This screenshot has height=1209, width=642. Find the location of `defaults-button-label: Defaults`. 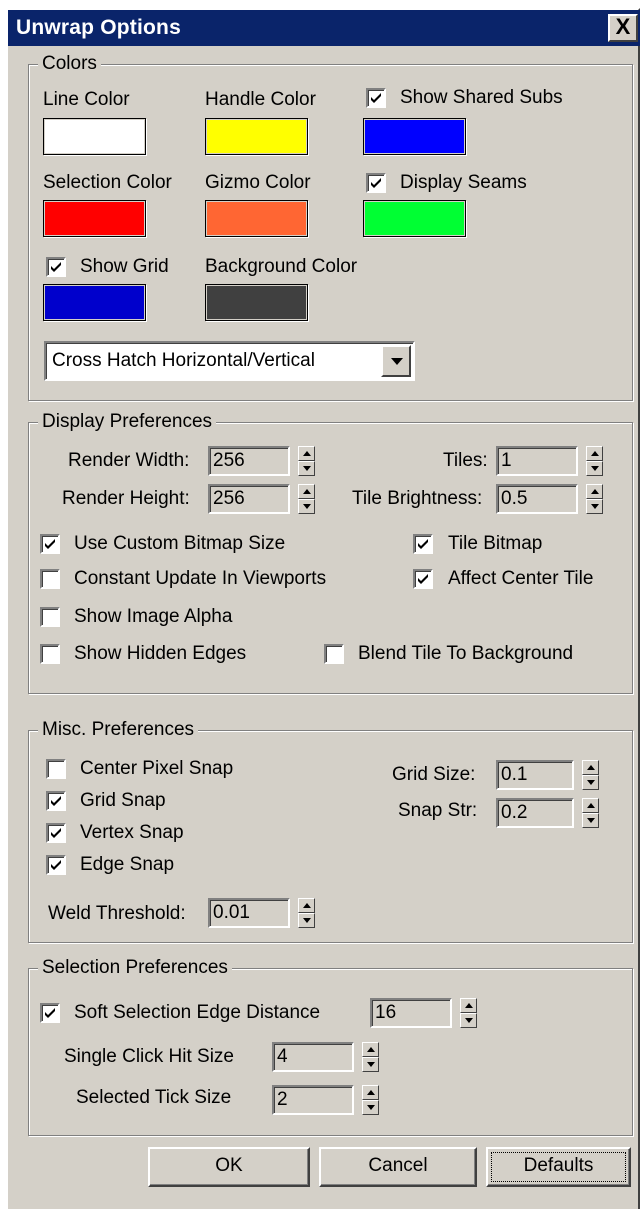

defaults-button-label: Defaults is located at coordinates (558, 1165).